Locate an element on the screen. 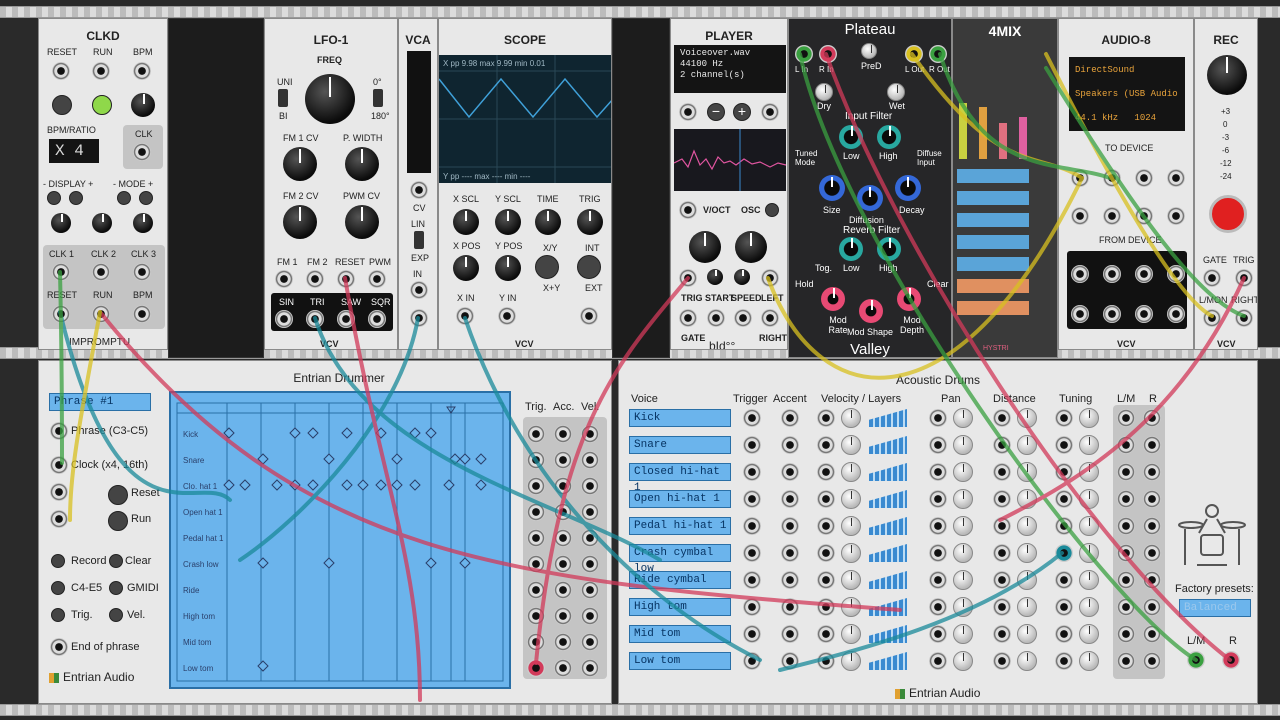 The height and width of the screenshot is (720, 1280). sample-rate: 44.1 kHz is located at coordinates (1096, 118).